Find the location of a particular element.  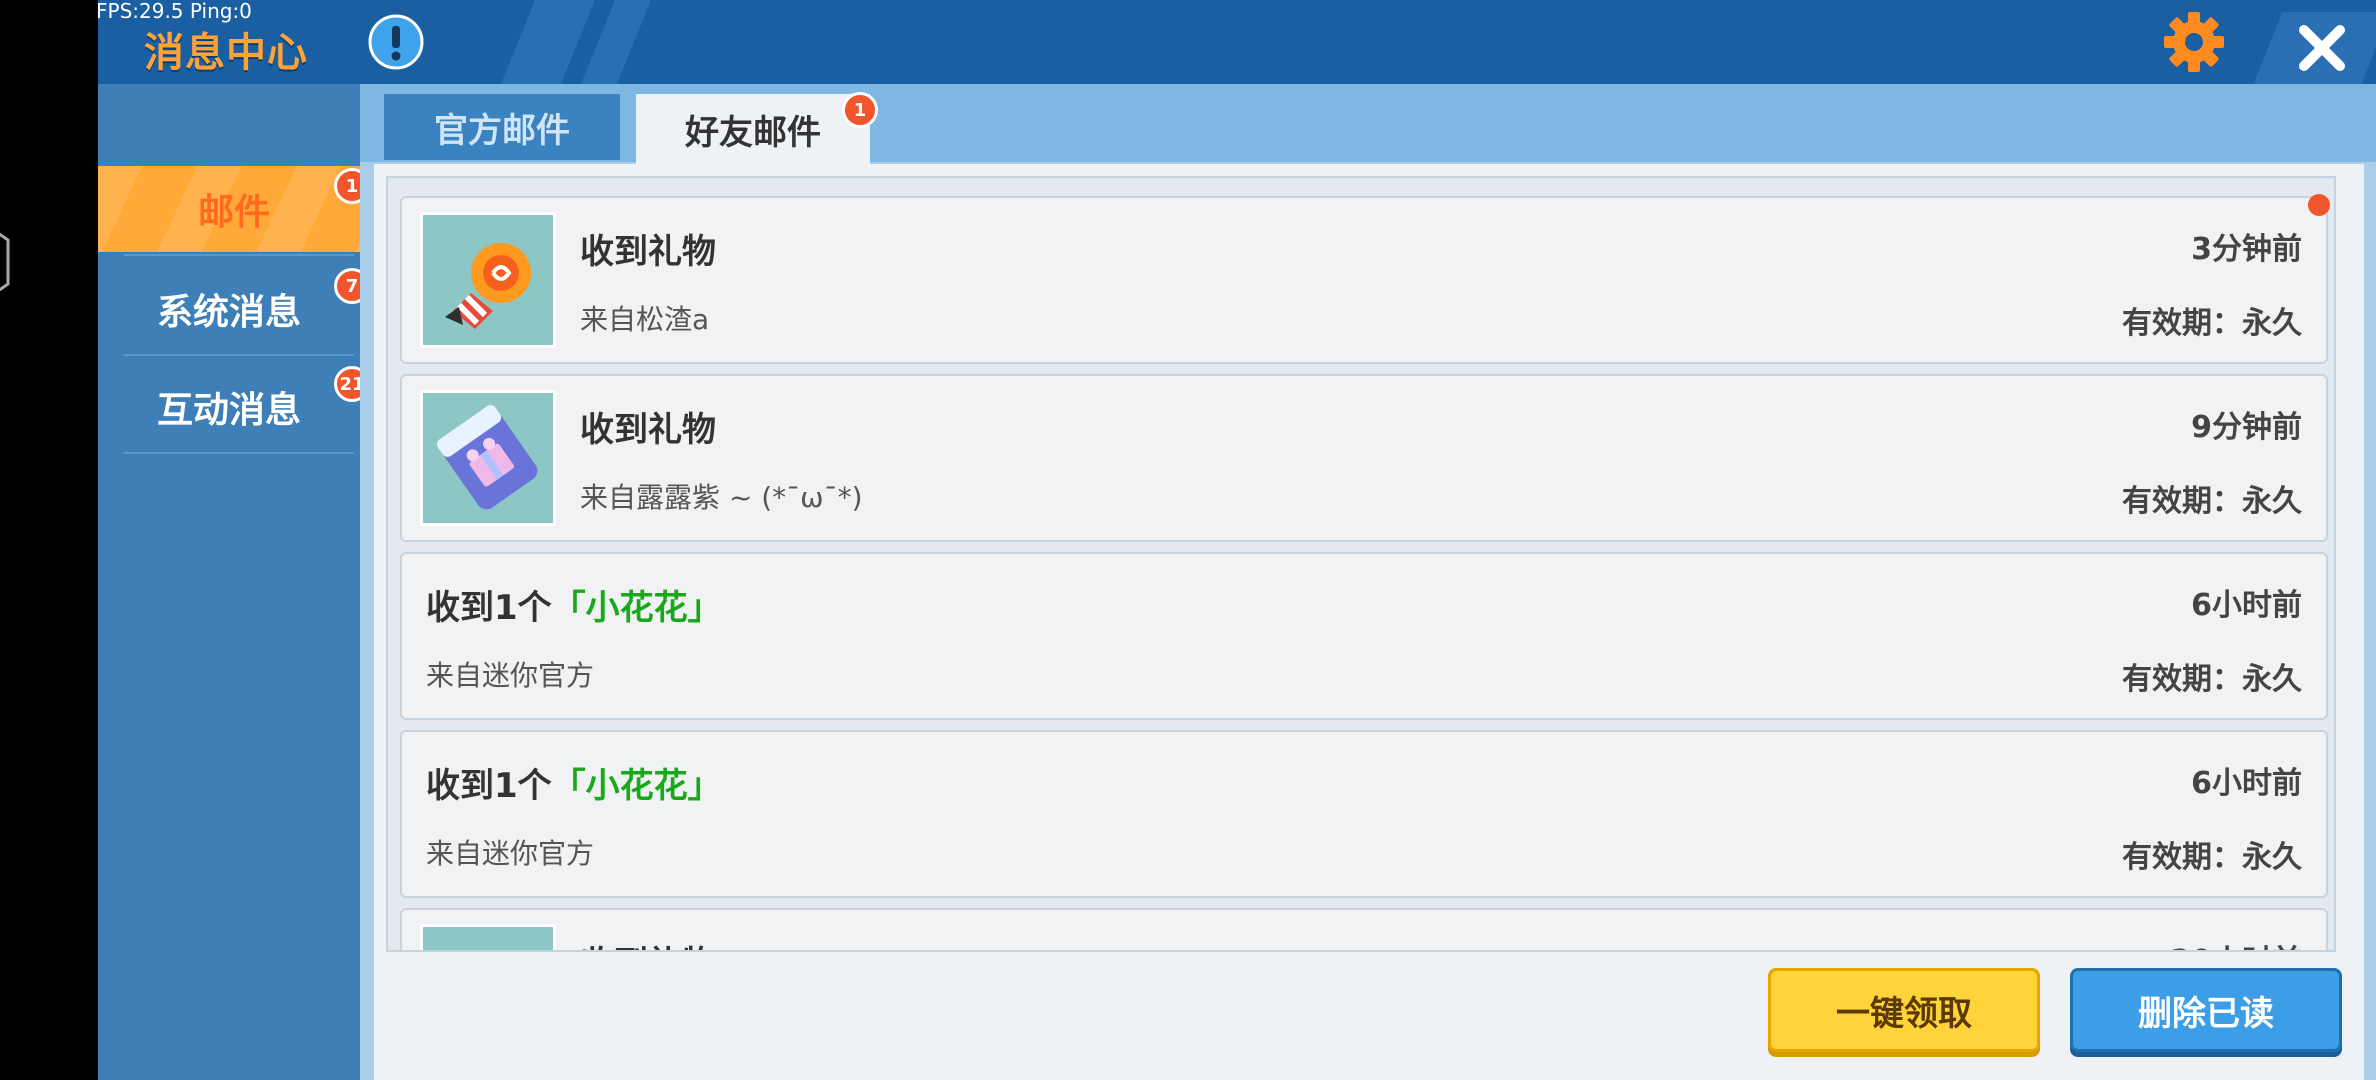

mail-time: 3分钟前 is located at coordinates (2246, 249).